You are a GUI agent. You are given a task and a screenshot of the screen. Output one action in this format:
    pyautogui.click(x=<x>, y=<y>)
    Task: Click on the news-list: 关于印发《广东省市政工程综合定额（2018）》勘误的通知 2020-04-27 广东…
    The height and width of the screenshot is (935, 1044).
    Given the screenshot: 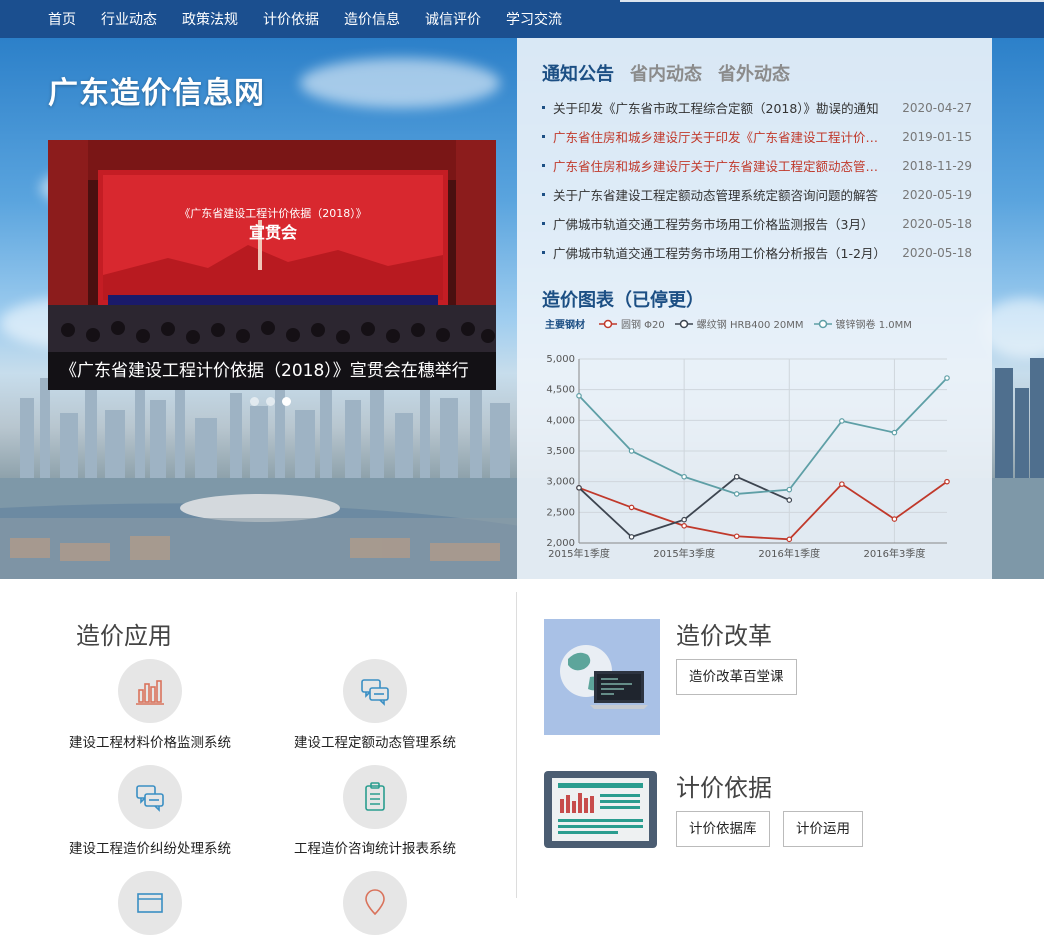 What is the action you would take?
    pyautogui.click(x=757, y=180)
    